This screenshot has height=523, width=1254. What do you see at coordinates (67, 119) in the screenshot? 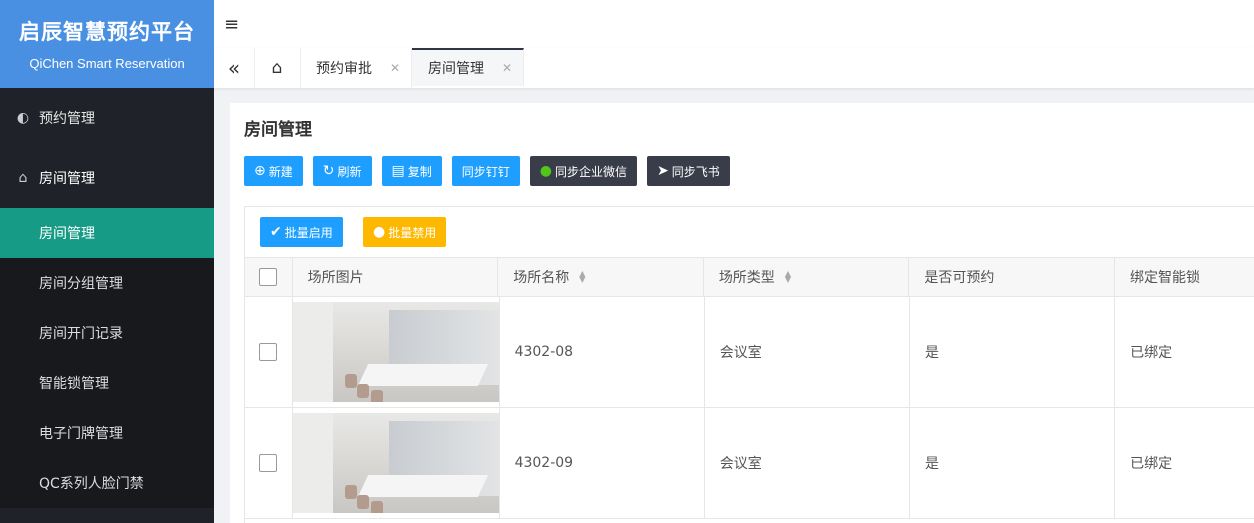
I see `menu-group-label: 预约管理` at bounding box center [67, 119].